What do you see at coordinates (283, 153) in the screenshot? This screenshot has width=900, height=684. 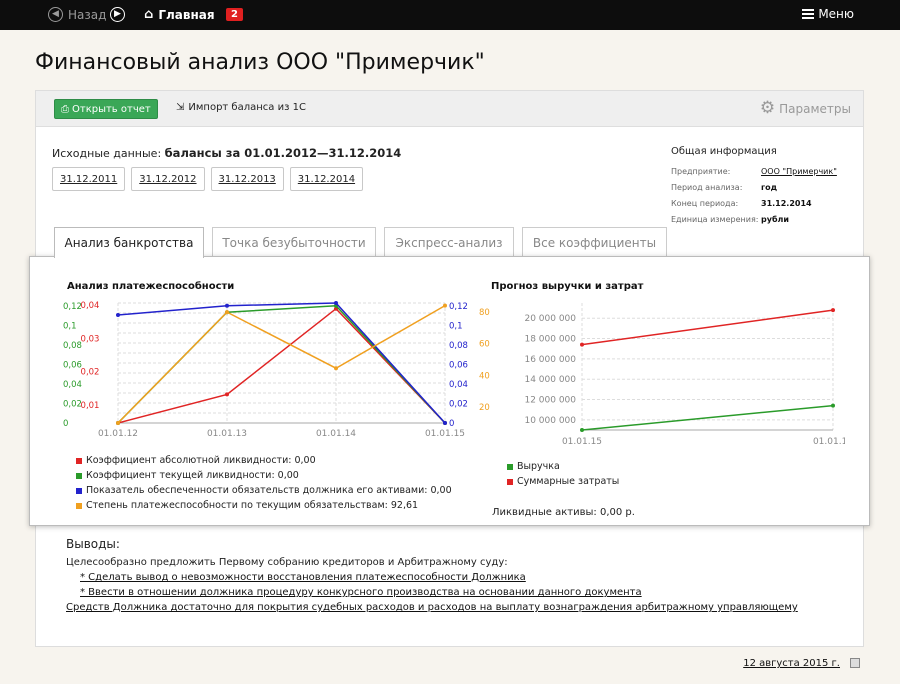 I see `source-value: балансы за 01.01.2012—31.12.2014` at bounding box center [283, 153].